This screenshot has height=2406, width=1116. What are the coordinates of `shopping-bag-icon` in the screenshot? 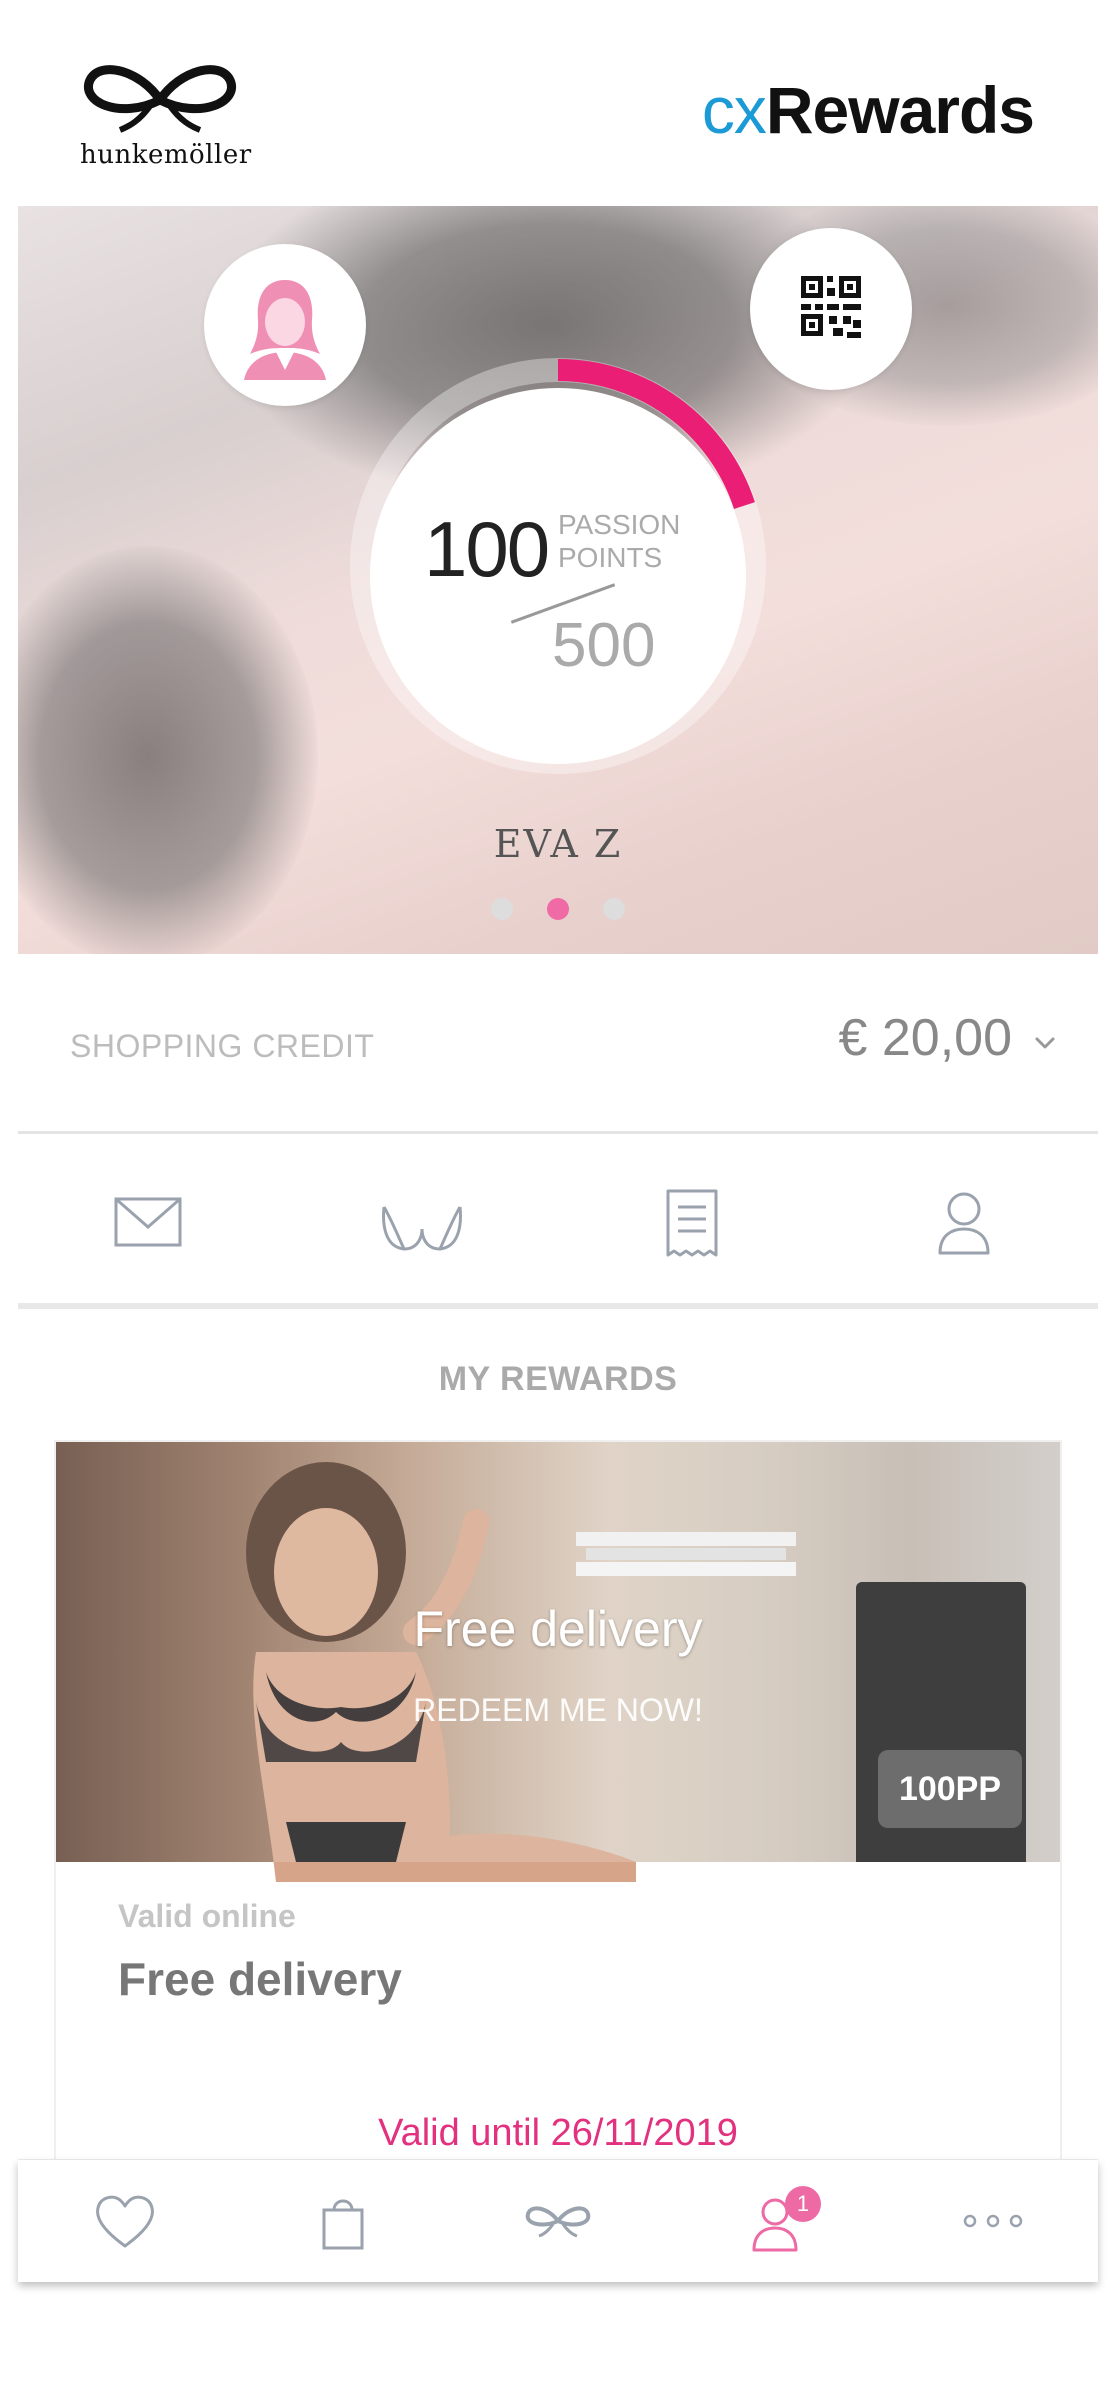 It's located at (343, 2224).